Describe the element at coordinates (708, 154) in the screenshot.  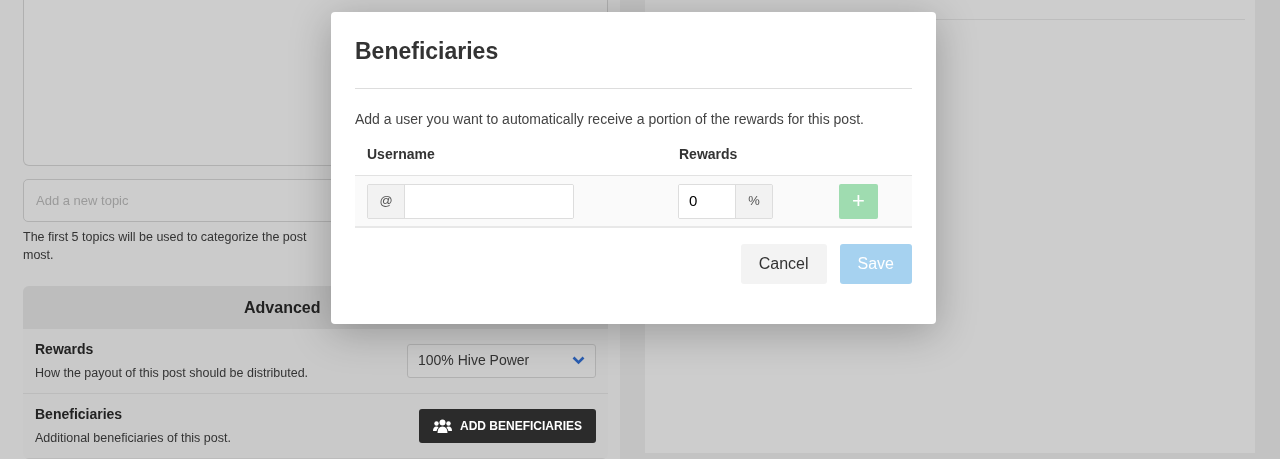
I see `column-header: Rewards` at that location.